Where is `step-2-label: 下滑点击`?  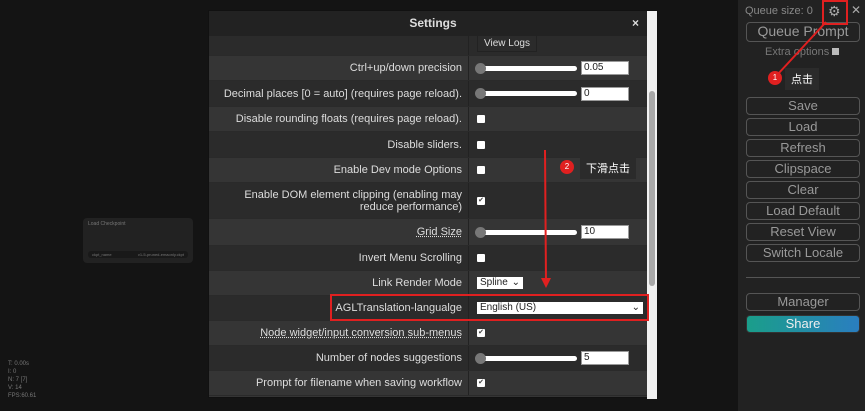 step-2-label: 下滑点击 is located at coordinates (608, 168).